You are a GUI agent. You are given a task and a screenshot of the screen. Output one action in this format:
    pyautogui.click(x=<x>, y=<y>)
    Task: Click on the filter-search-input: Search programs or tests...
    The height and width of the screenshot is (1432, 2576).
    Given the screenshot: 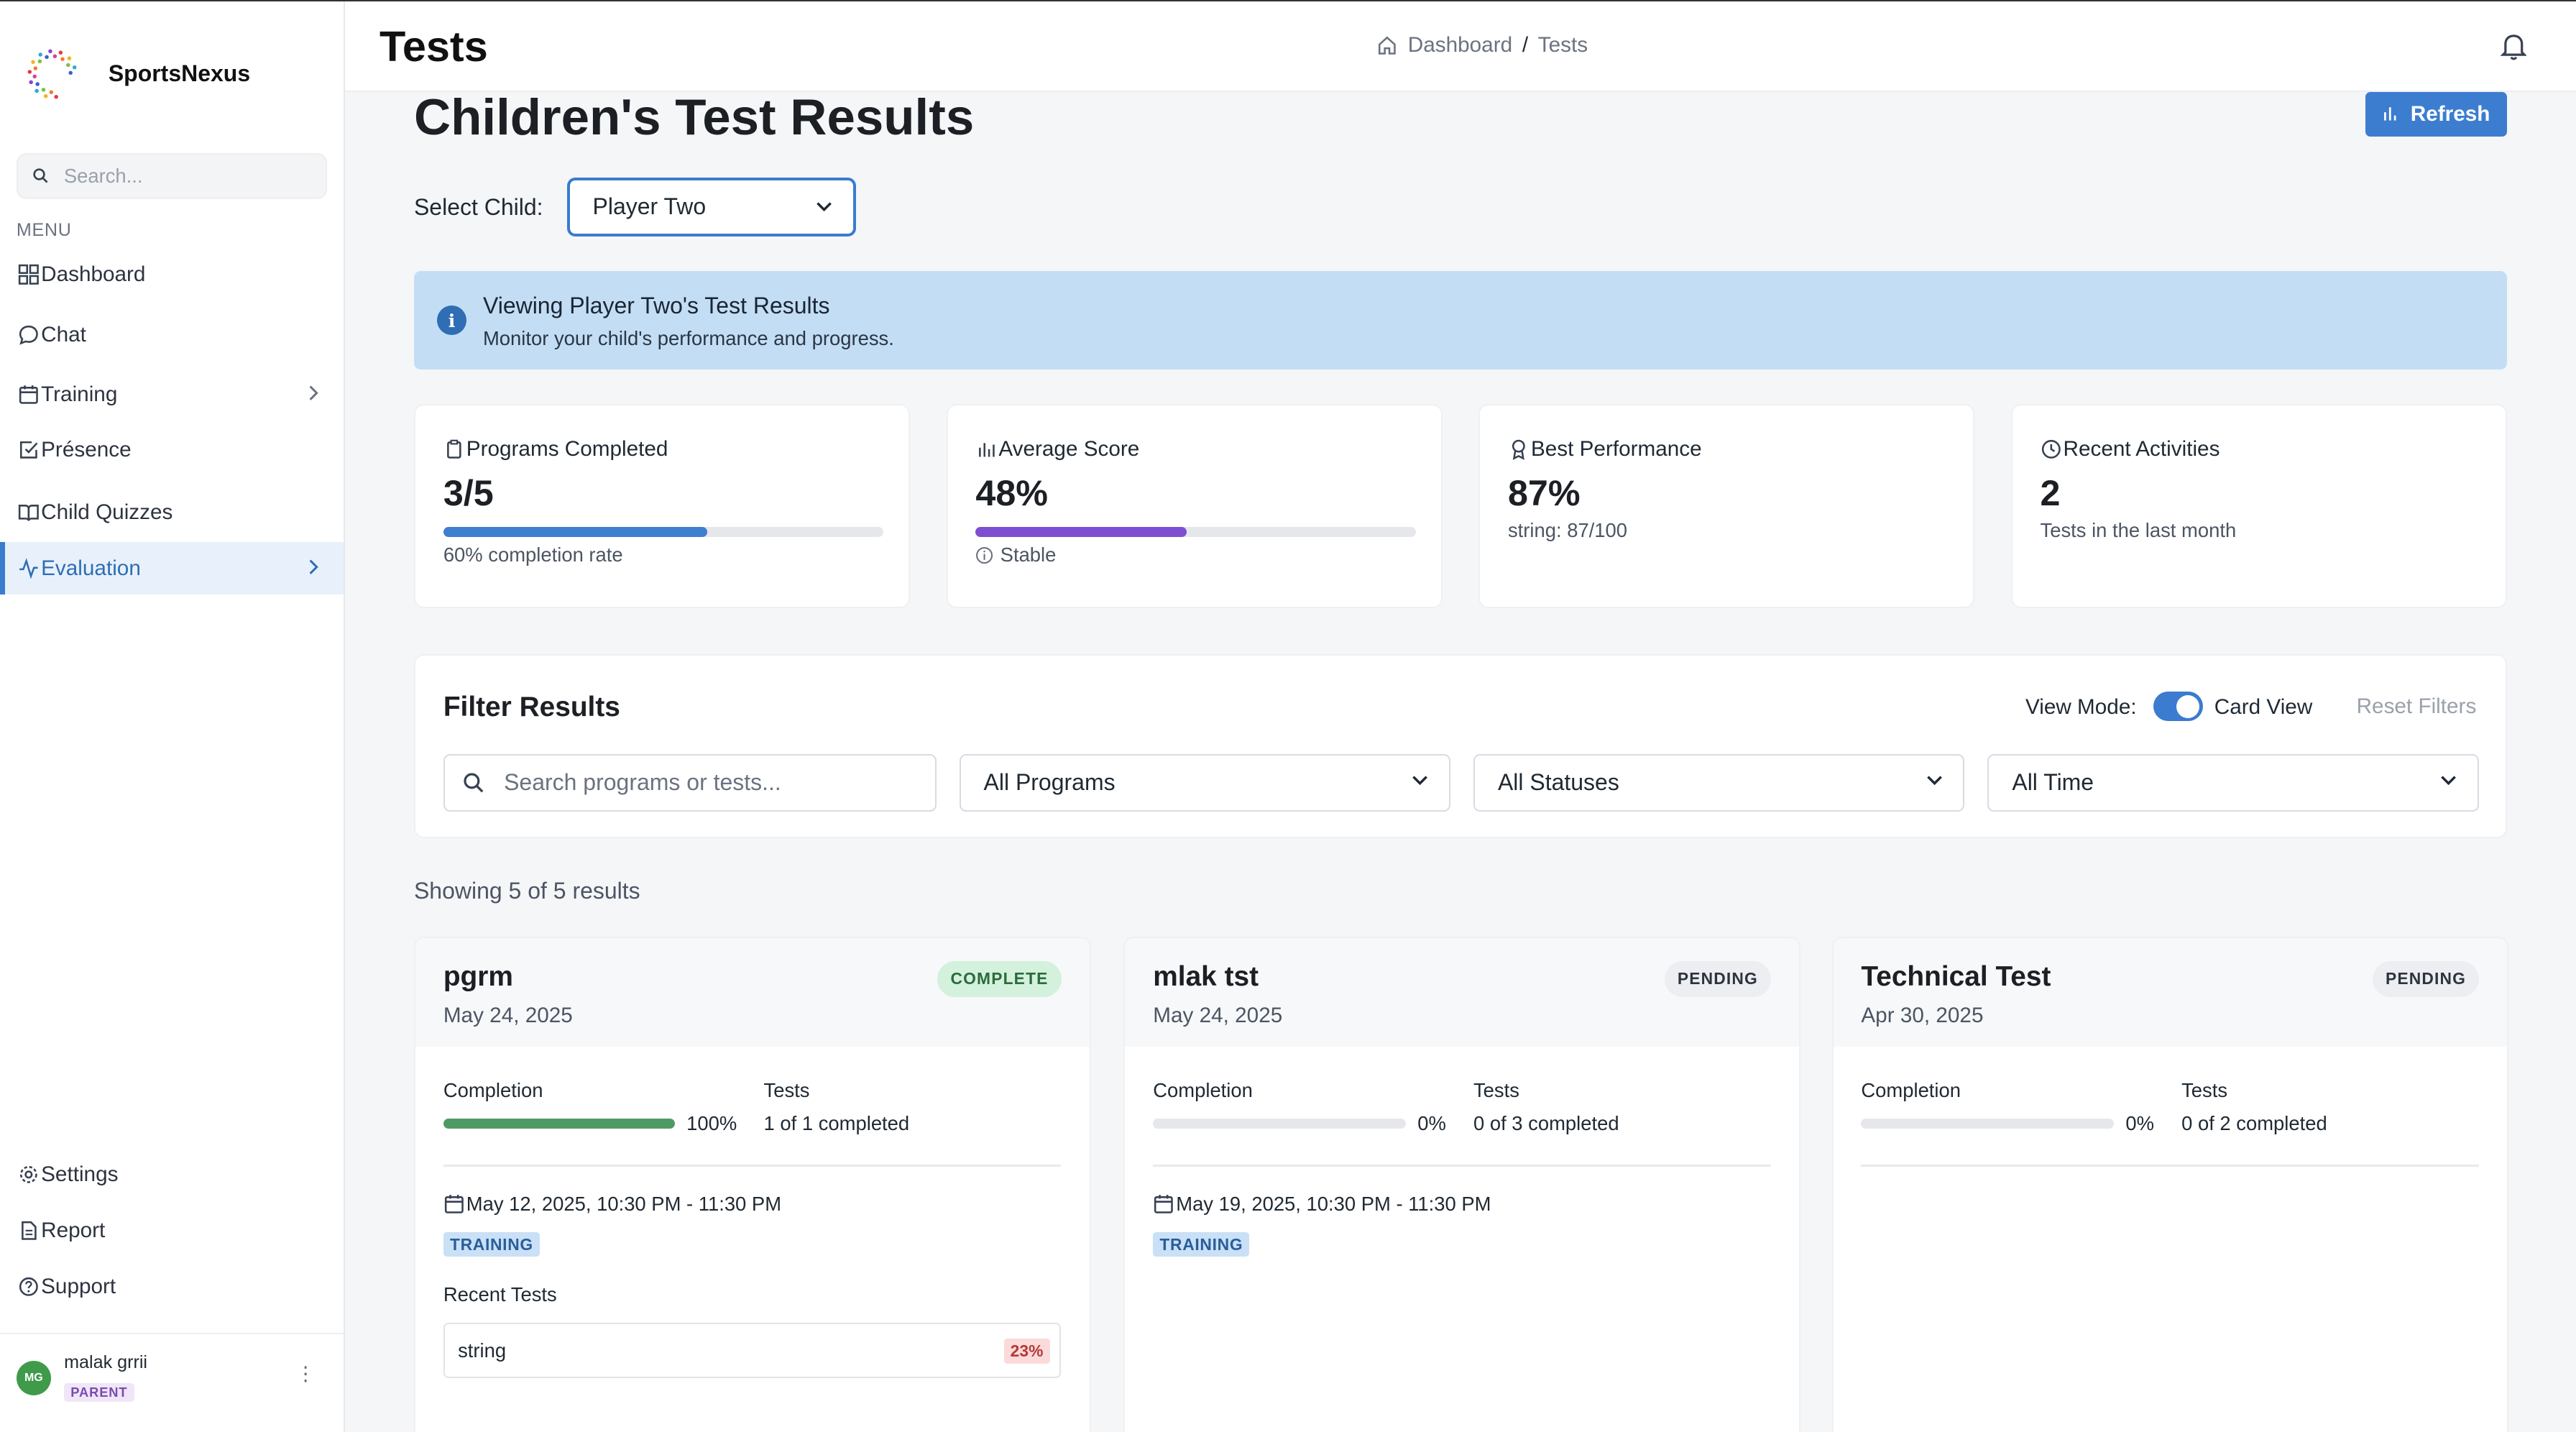 What is the action you would take?
    pyautogui.click(x=642, y=782)
    